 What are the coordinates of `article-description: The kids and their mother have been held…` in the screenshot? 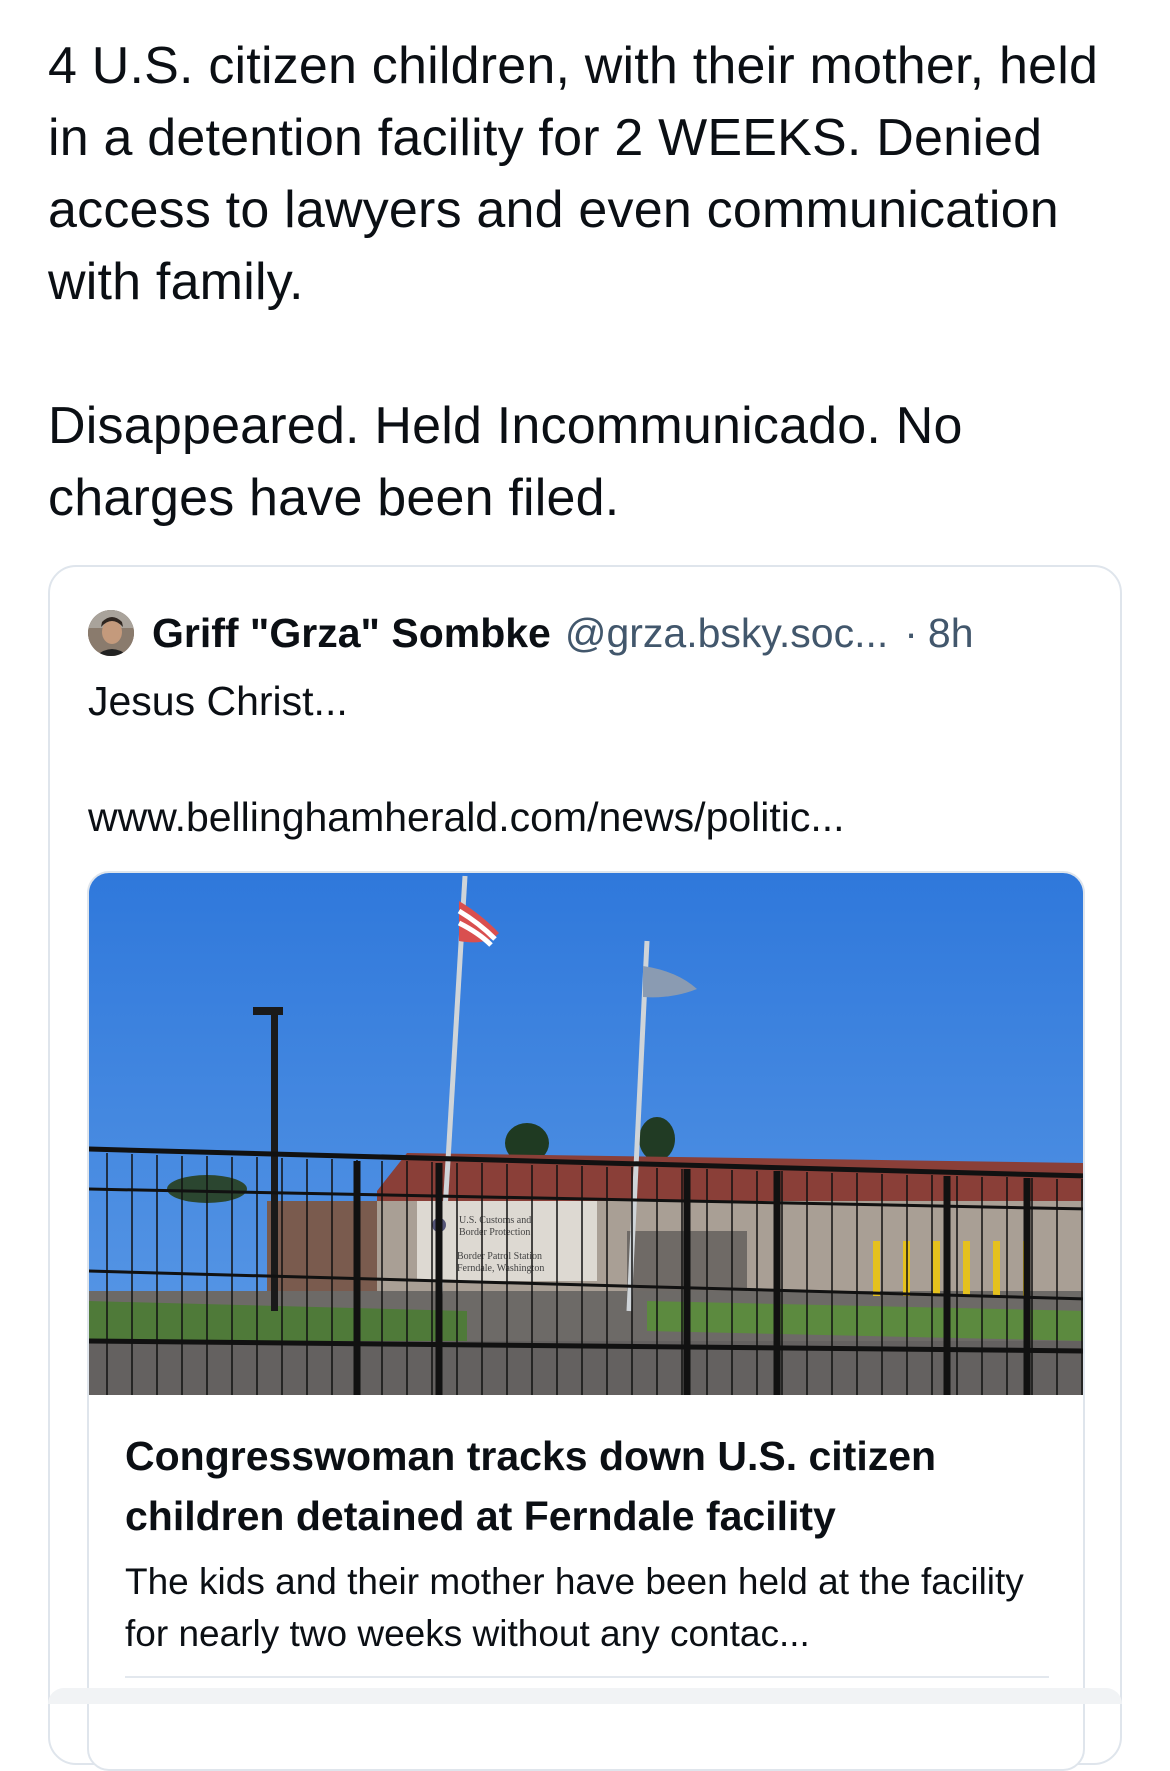 It's located at (574, 1607).